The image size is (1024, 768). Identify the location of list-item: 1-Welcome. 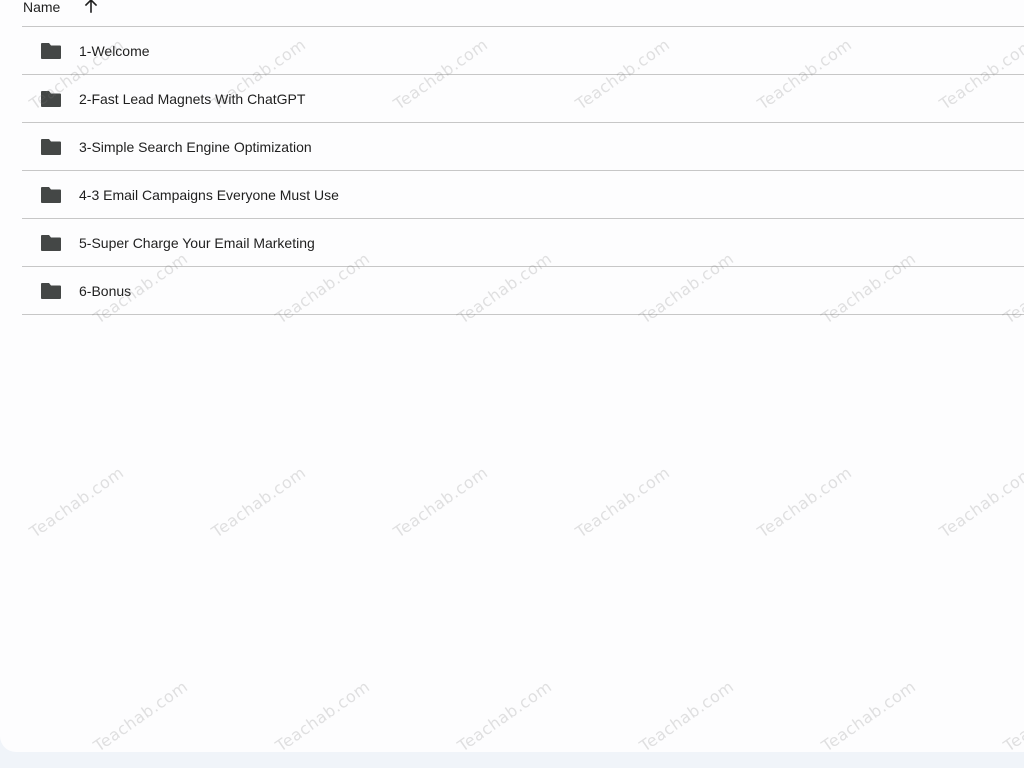
(523, 51).